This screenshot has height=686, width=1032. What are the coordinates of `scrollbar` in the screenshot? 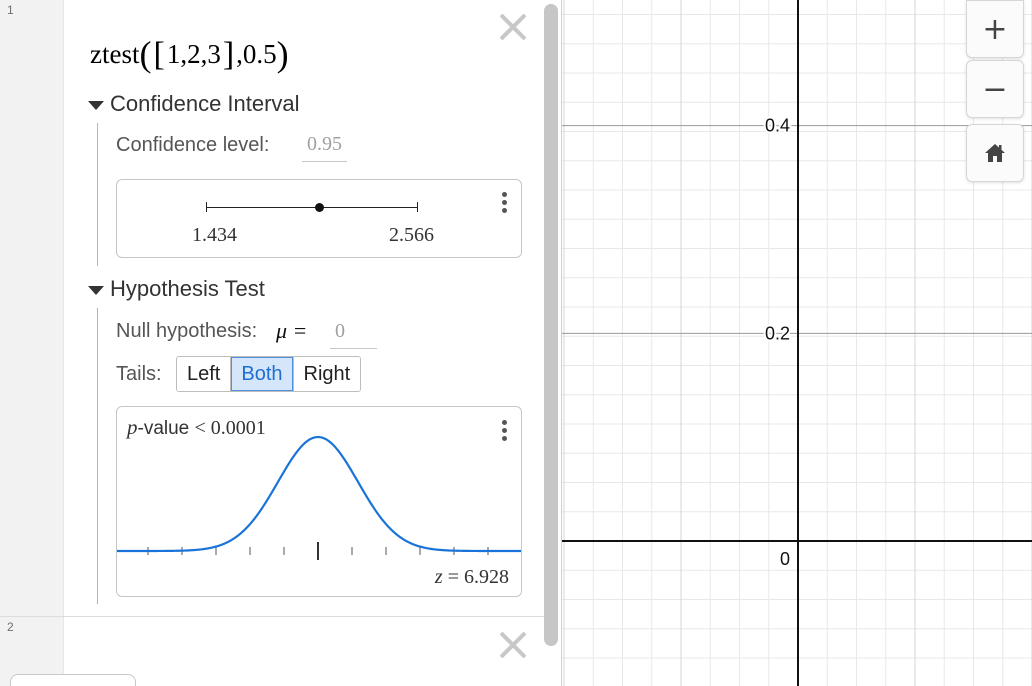 It's located at (551, 325).